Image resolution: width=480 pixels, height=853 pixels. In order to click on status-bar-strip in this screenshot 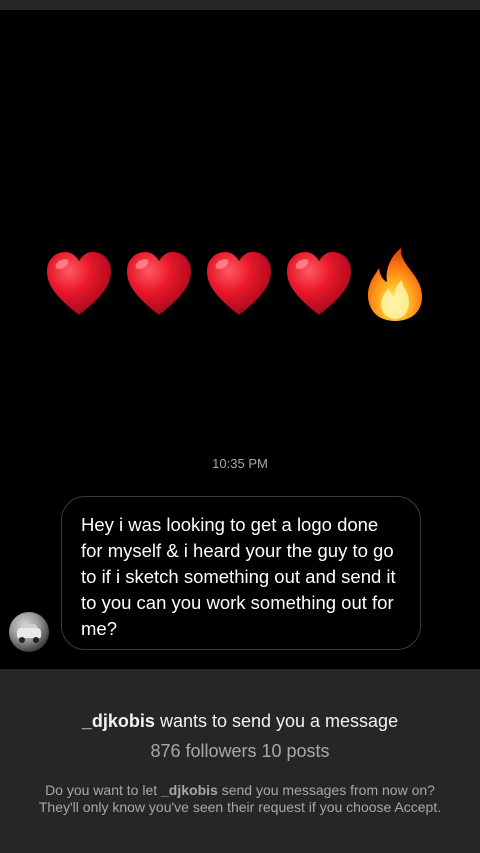, I will do `click(240, 5)`.